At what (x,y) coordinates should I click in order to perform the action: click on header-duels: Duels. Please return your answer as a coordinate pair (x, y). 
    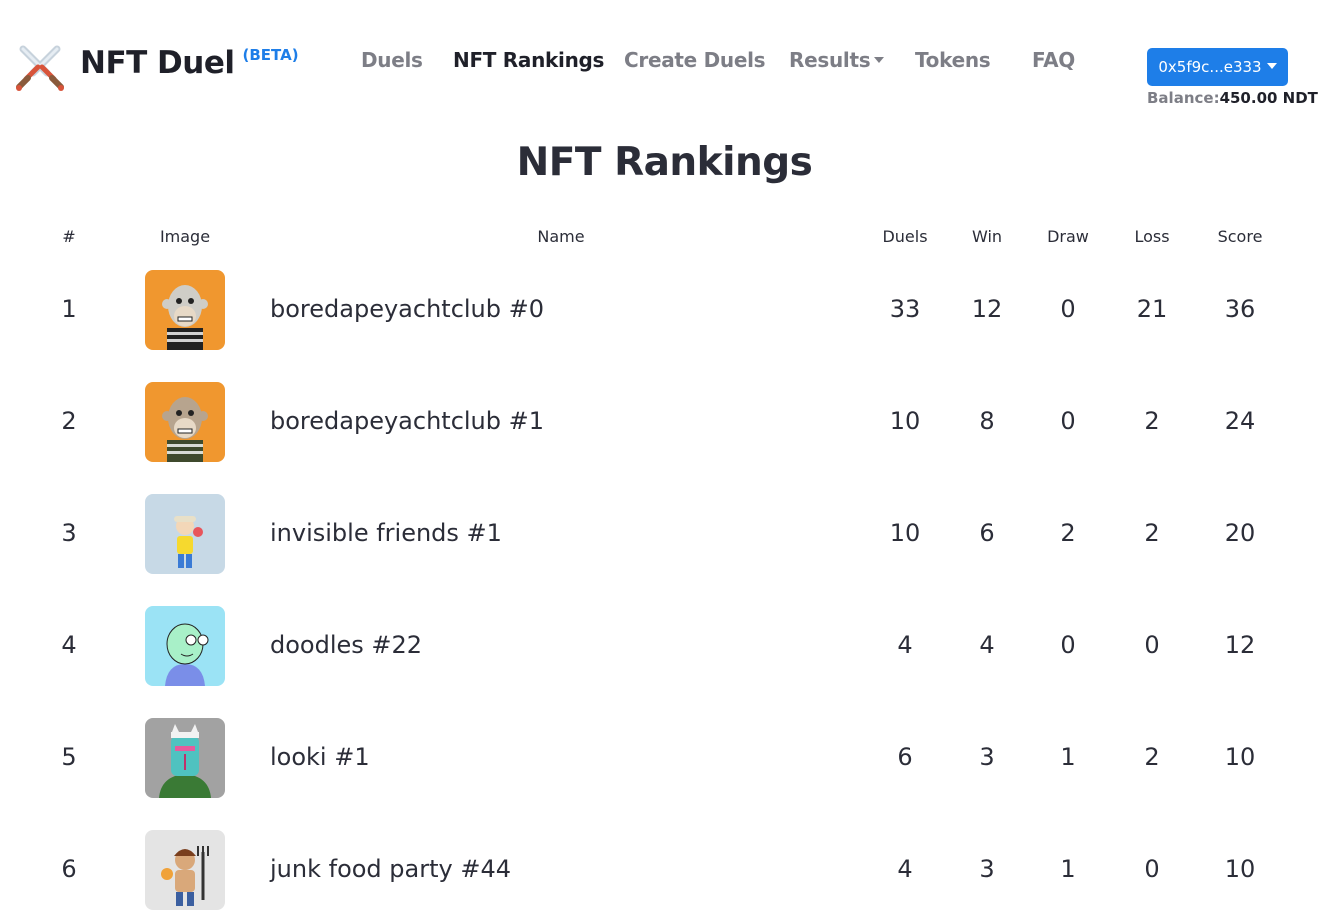
    Looking at the image, I should click on (905, 236).